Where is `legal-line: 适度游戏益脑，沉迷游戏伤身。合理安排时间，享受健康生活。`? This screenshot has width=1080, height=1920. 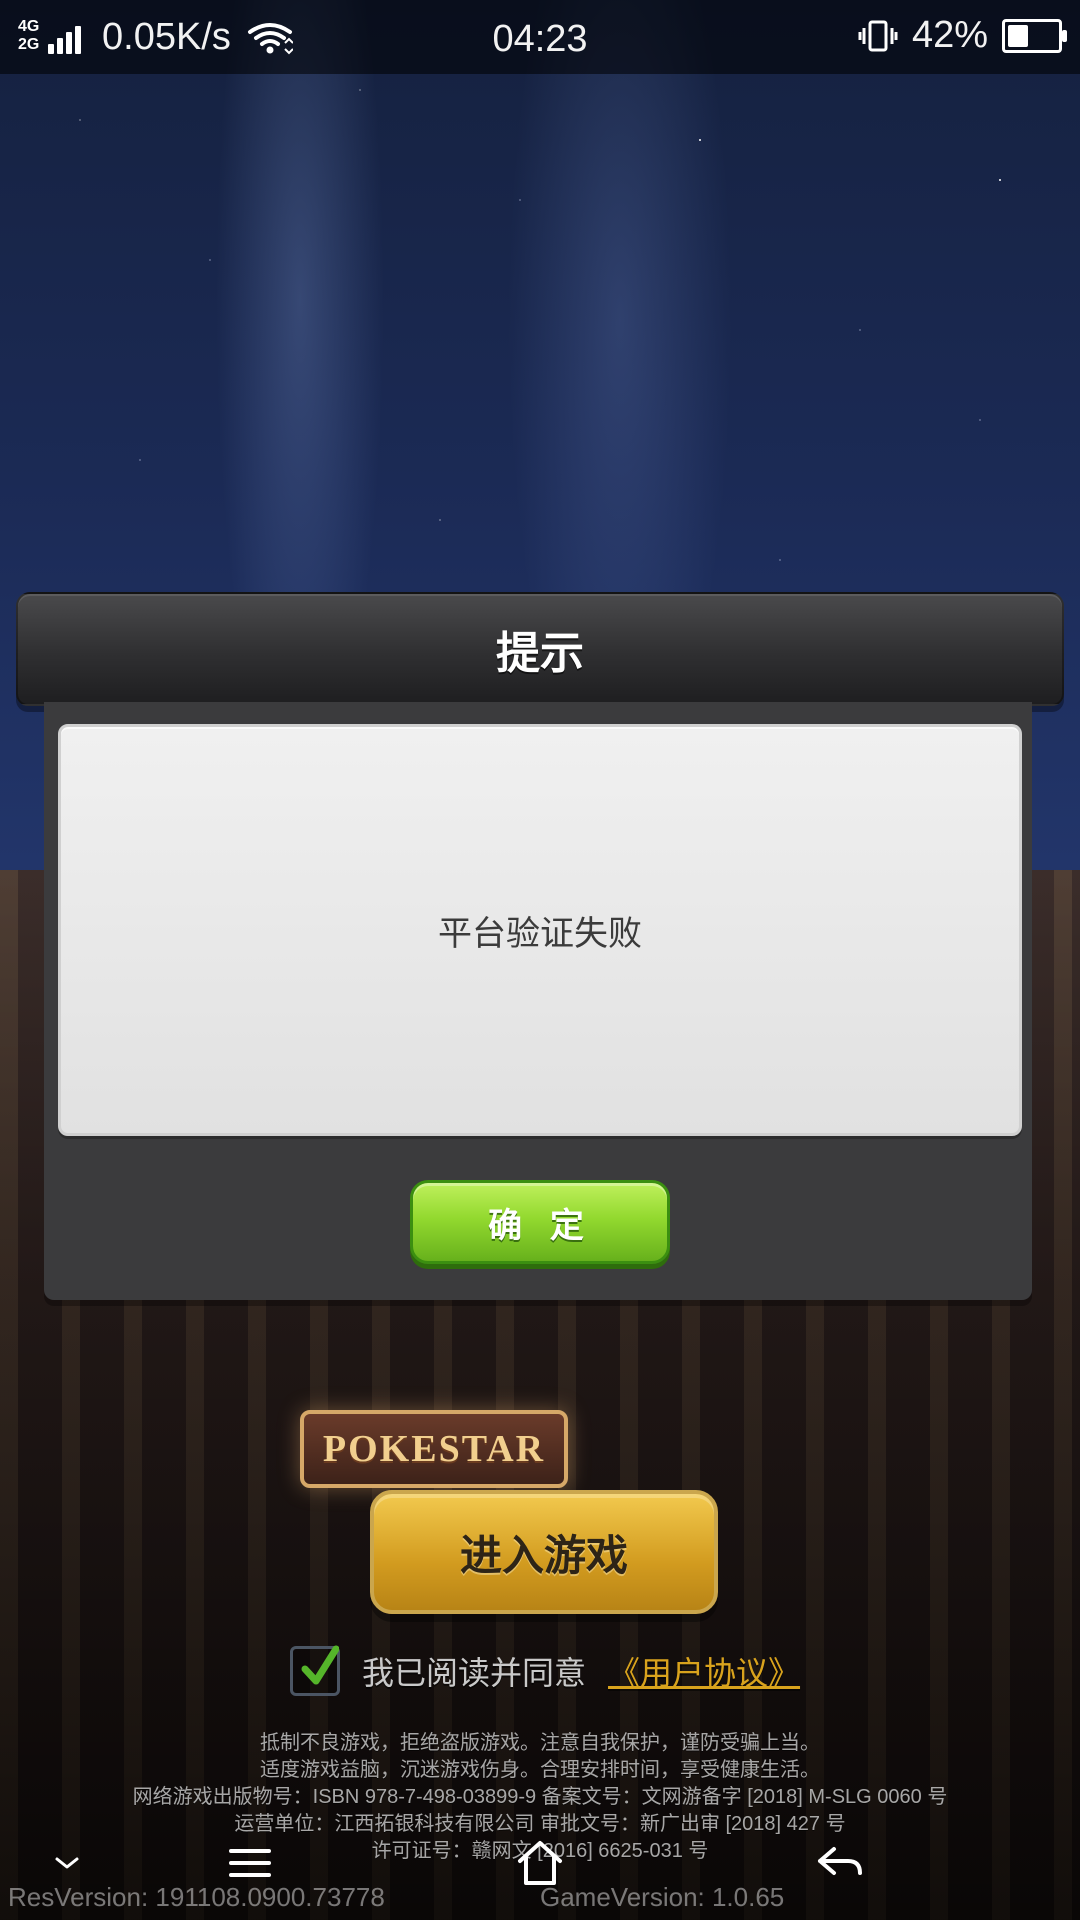 legal-line: 适度游戏益脑，沉迷游戏伤身。合理安排时间，享受健康生活。 is located at coordinates (540, 1770).